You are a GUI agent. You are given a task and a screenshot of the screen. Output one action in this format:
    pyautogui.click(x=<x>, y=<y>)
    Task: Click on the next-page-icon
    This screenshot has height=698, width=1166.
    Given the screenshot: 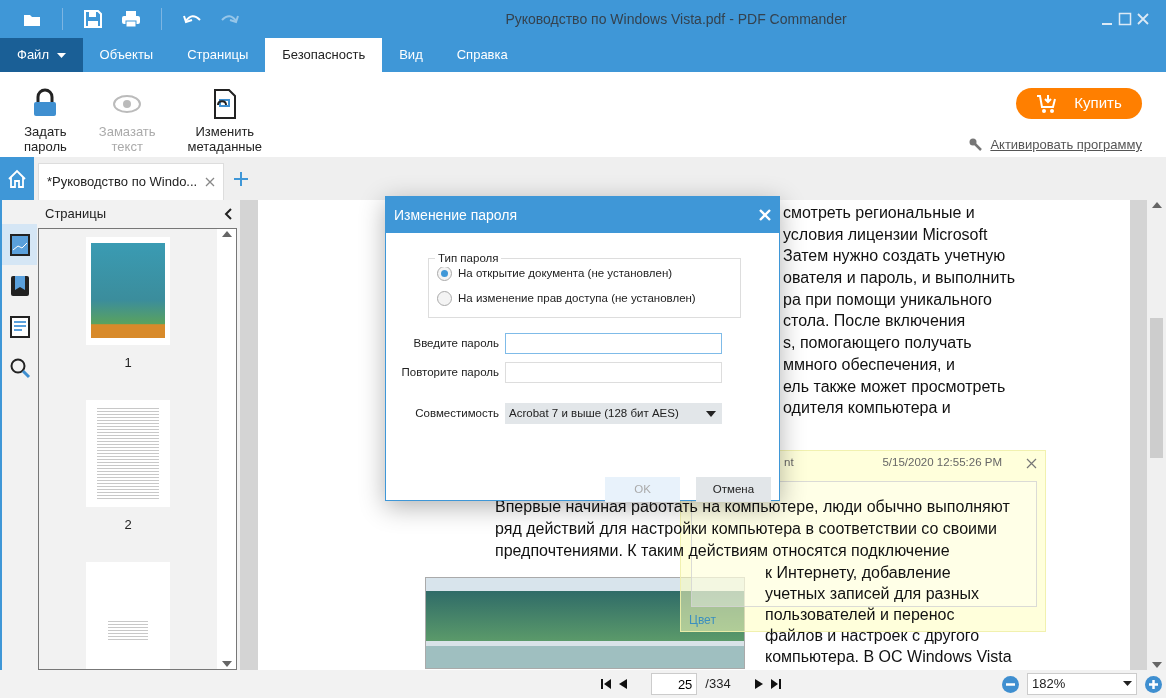 What is the action you would take?
    pyautogui.click(x=758, y=684)
    